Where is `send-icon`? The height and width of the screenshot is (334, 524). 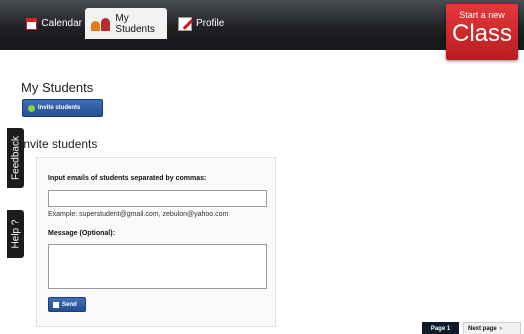
send-icon is located at coordinates (56, 304).